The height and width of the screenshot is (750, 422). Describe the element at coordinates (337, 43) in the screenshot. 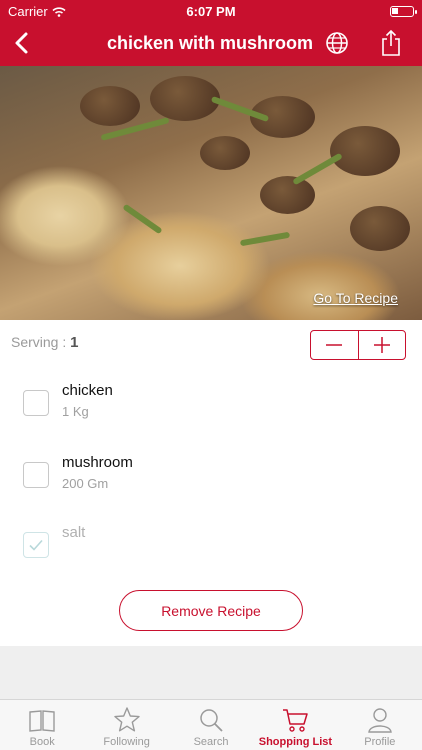

I see `globe-icon` at that location.